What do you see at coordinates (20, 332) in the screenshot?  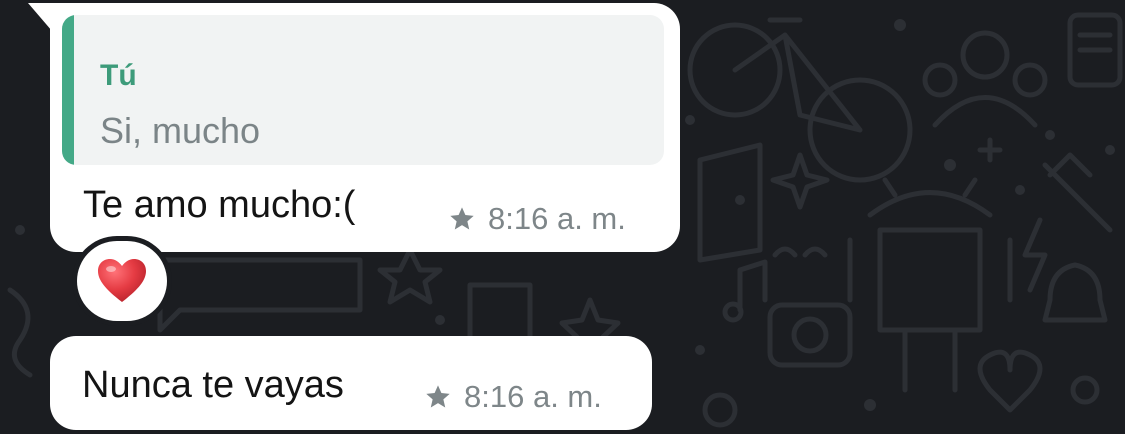 I see `clip-icon` at bounding box center [20, 332].